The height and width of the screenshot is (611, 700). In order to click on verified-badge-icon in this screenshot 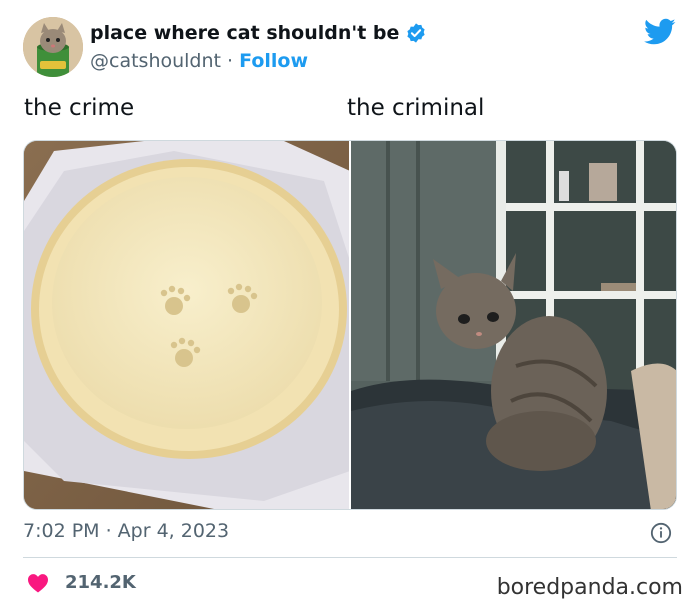, I will do `click(416, 33)`.